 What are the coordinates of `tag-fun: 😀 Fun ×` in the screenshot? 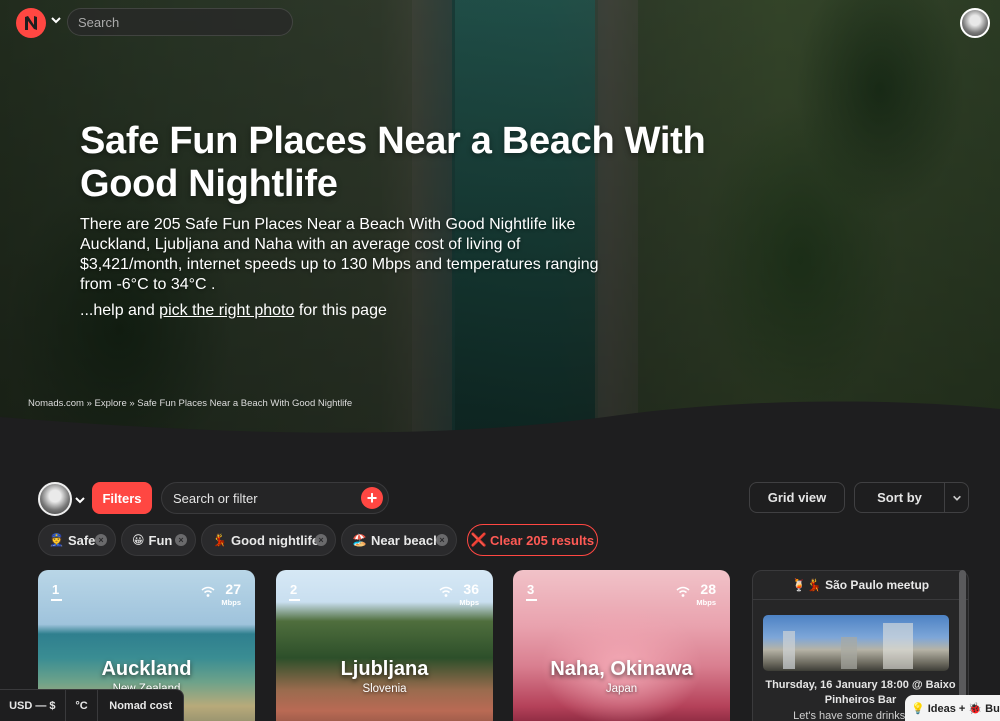 It's located at (158, 540).